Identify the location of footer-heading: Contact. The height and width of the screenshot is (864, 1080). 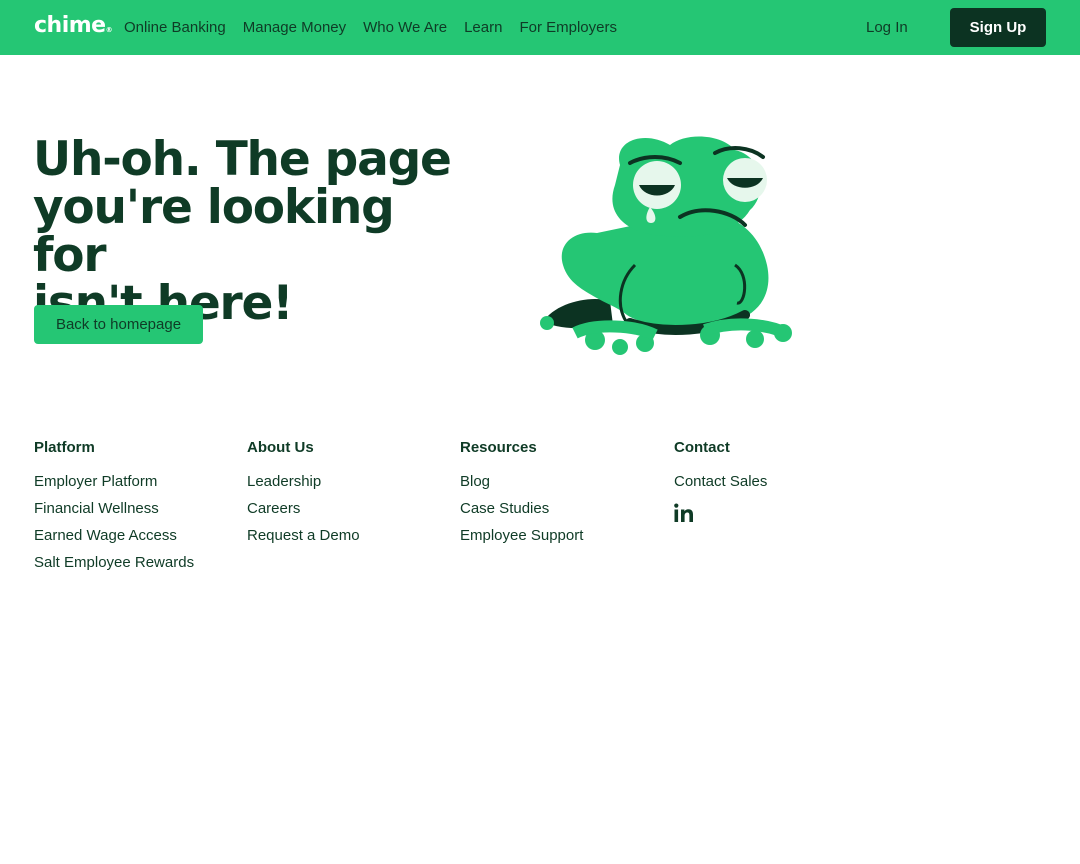
(702, 447).